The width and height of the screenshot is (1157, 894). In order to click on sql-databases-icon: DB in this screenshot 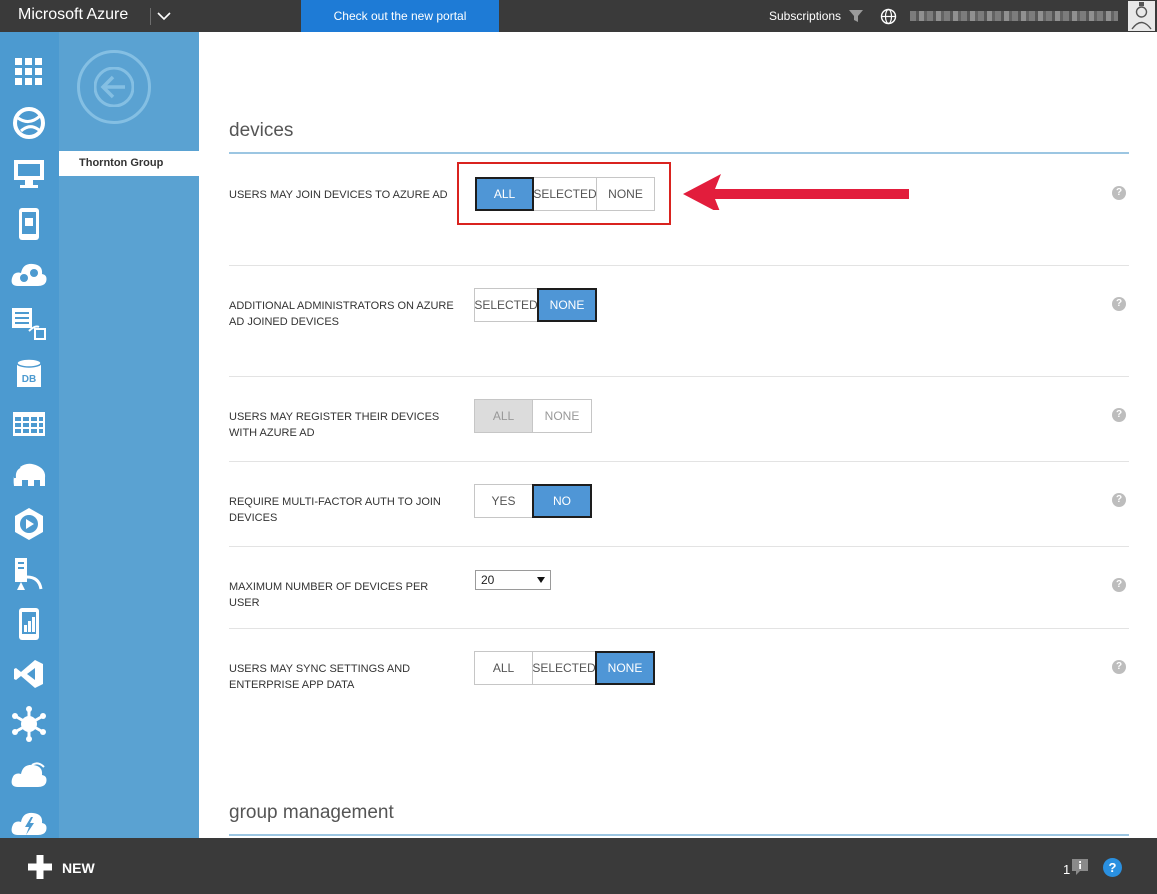, I will do `click(29, 374)`.